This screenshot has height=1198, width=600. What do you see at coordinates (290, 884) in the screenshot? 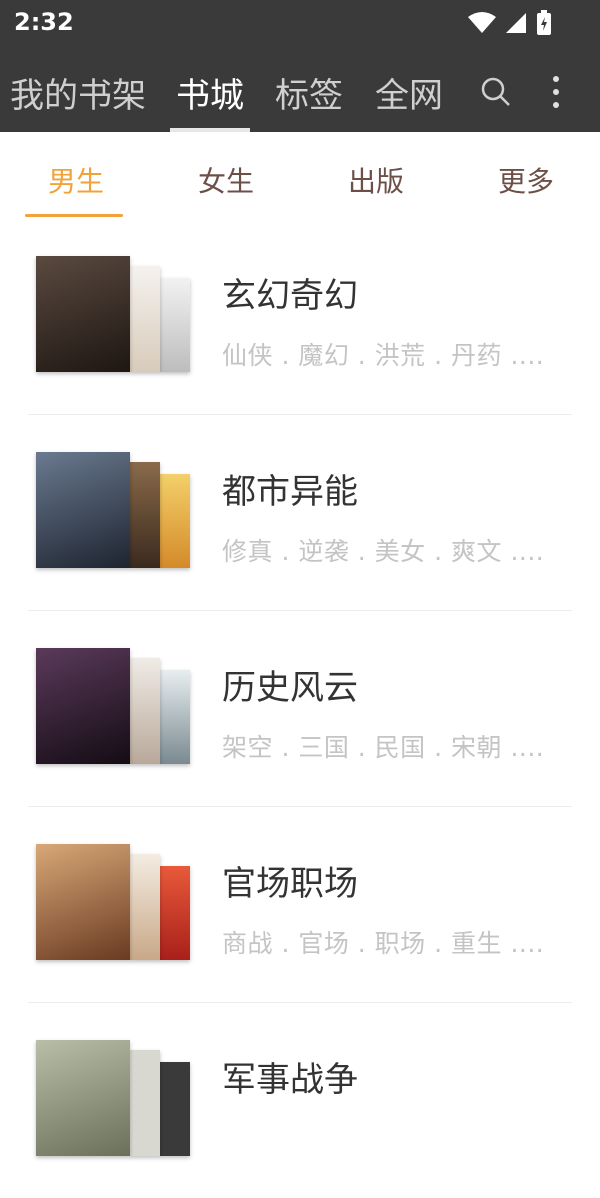
I see `genre-title: 官场职场` at bounding box center [290, 884].